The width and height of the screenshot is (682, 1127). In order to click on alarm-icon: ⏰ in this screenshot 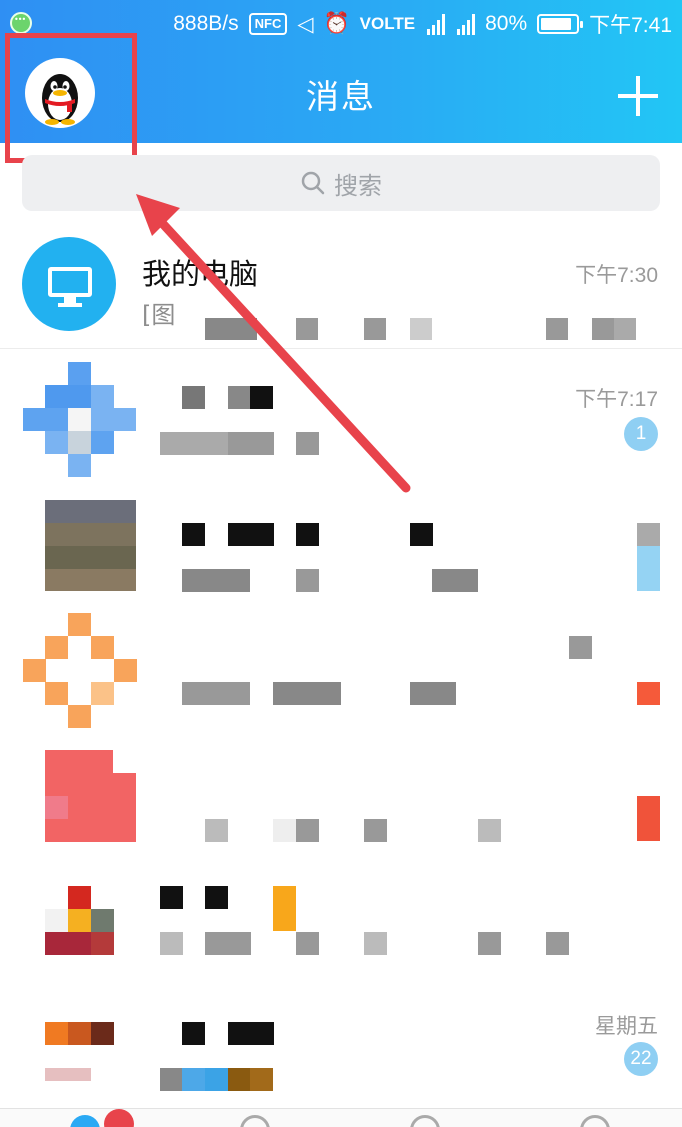, I will do `click(336, 23)`.